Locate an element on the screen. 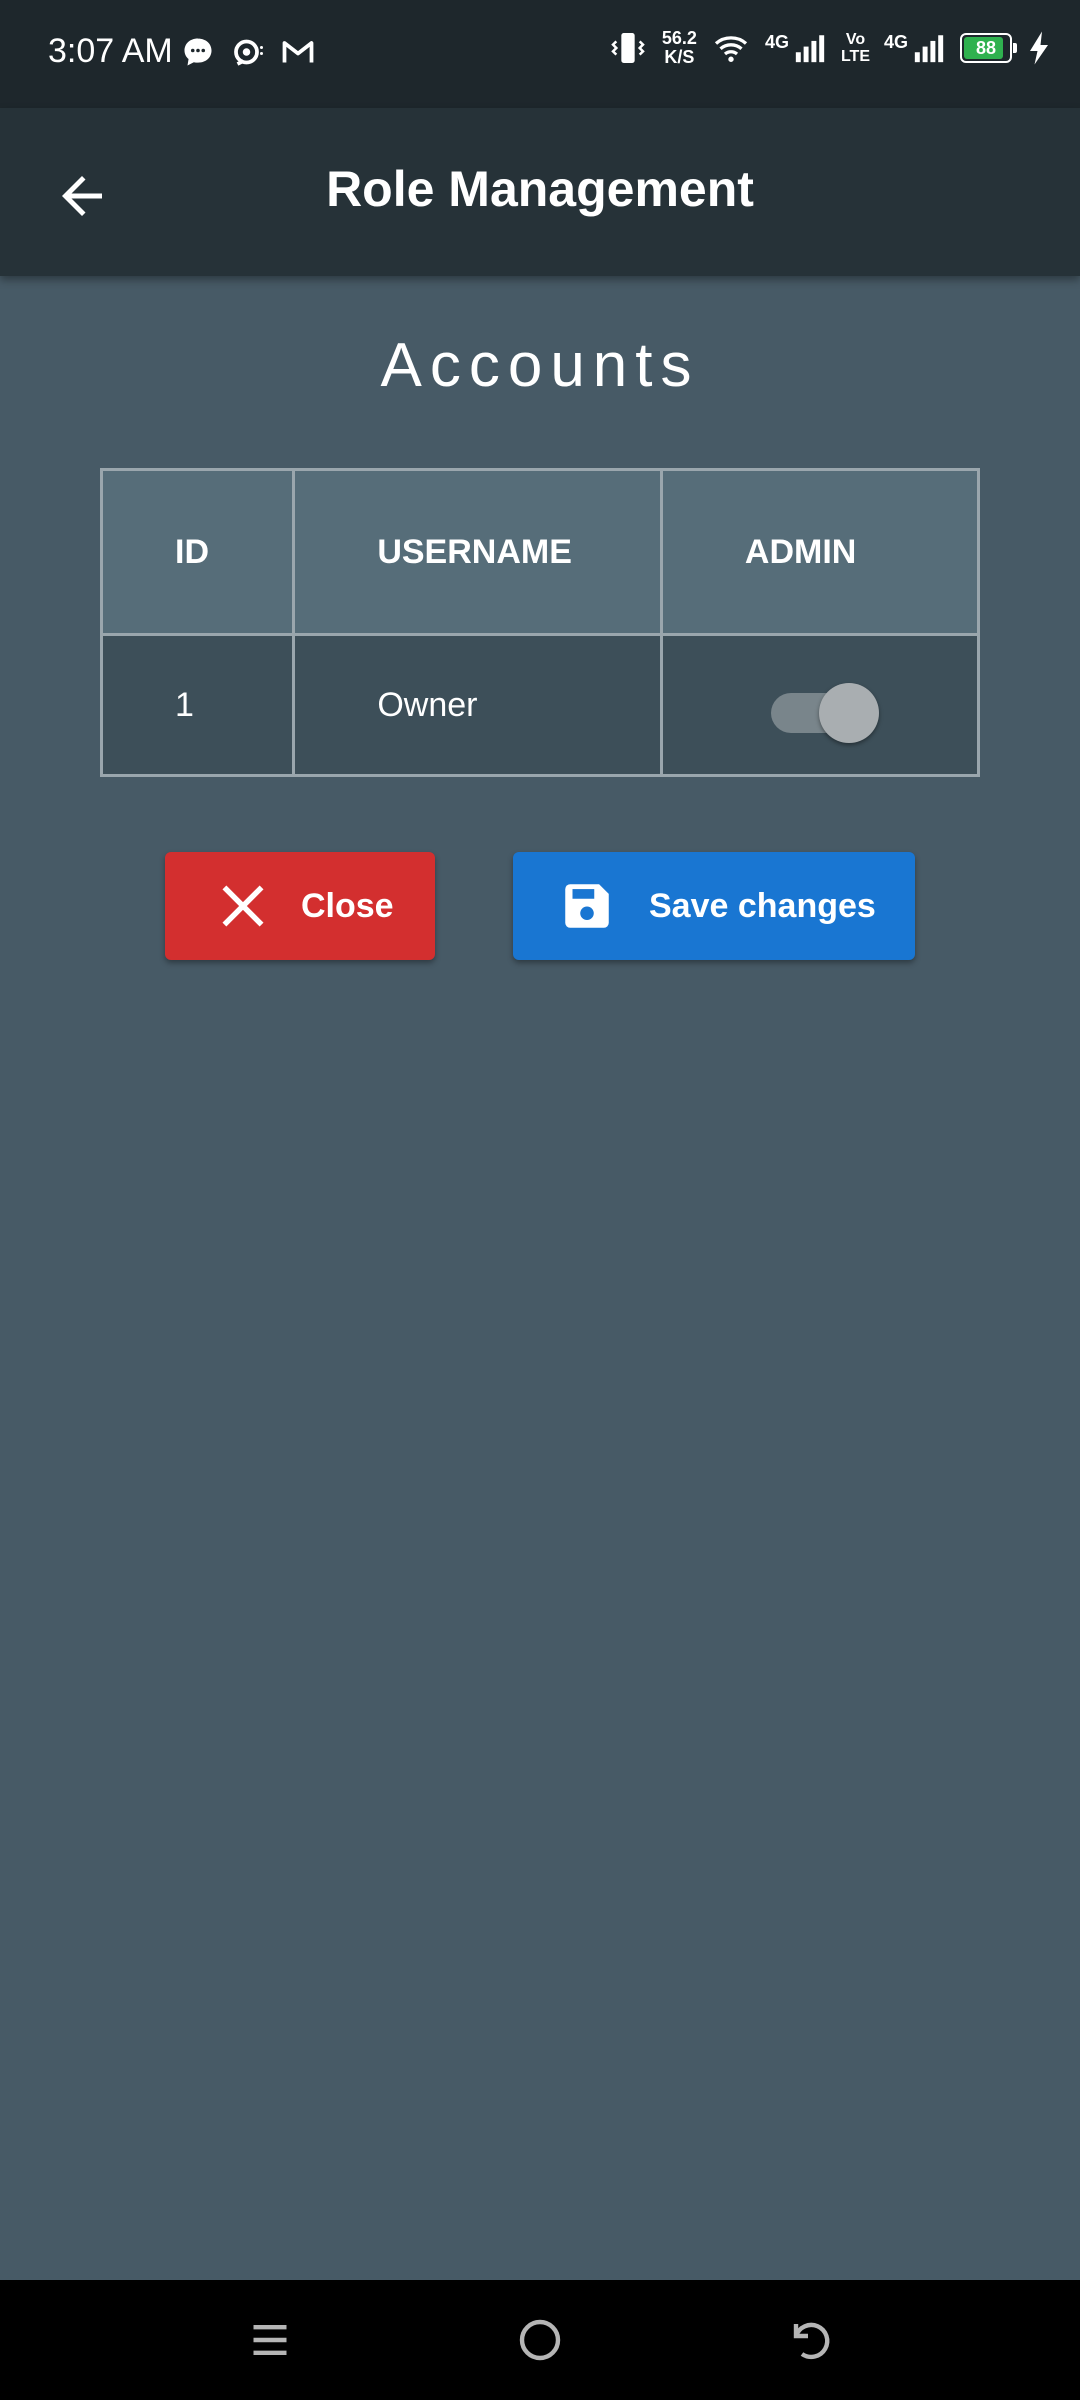 The height and width of the screenshot is (2400, 1080). close-button: Close is located at coordinates (300, 906).